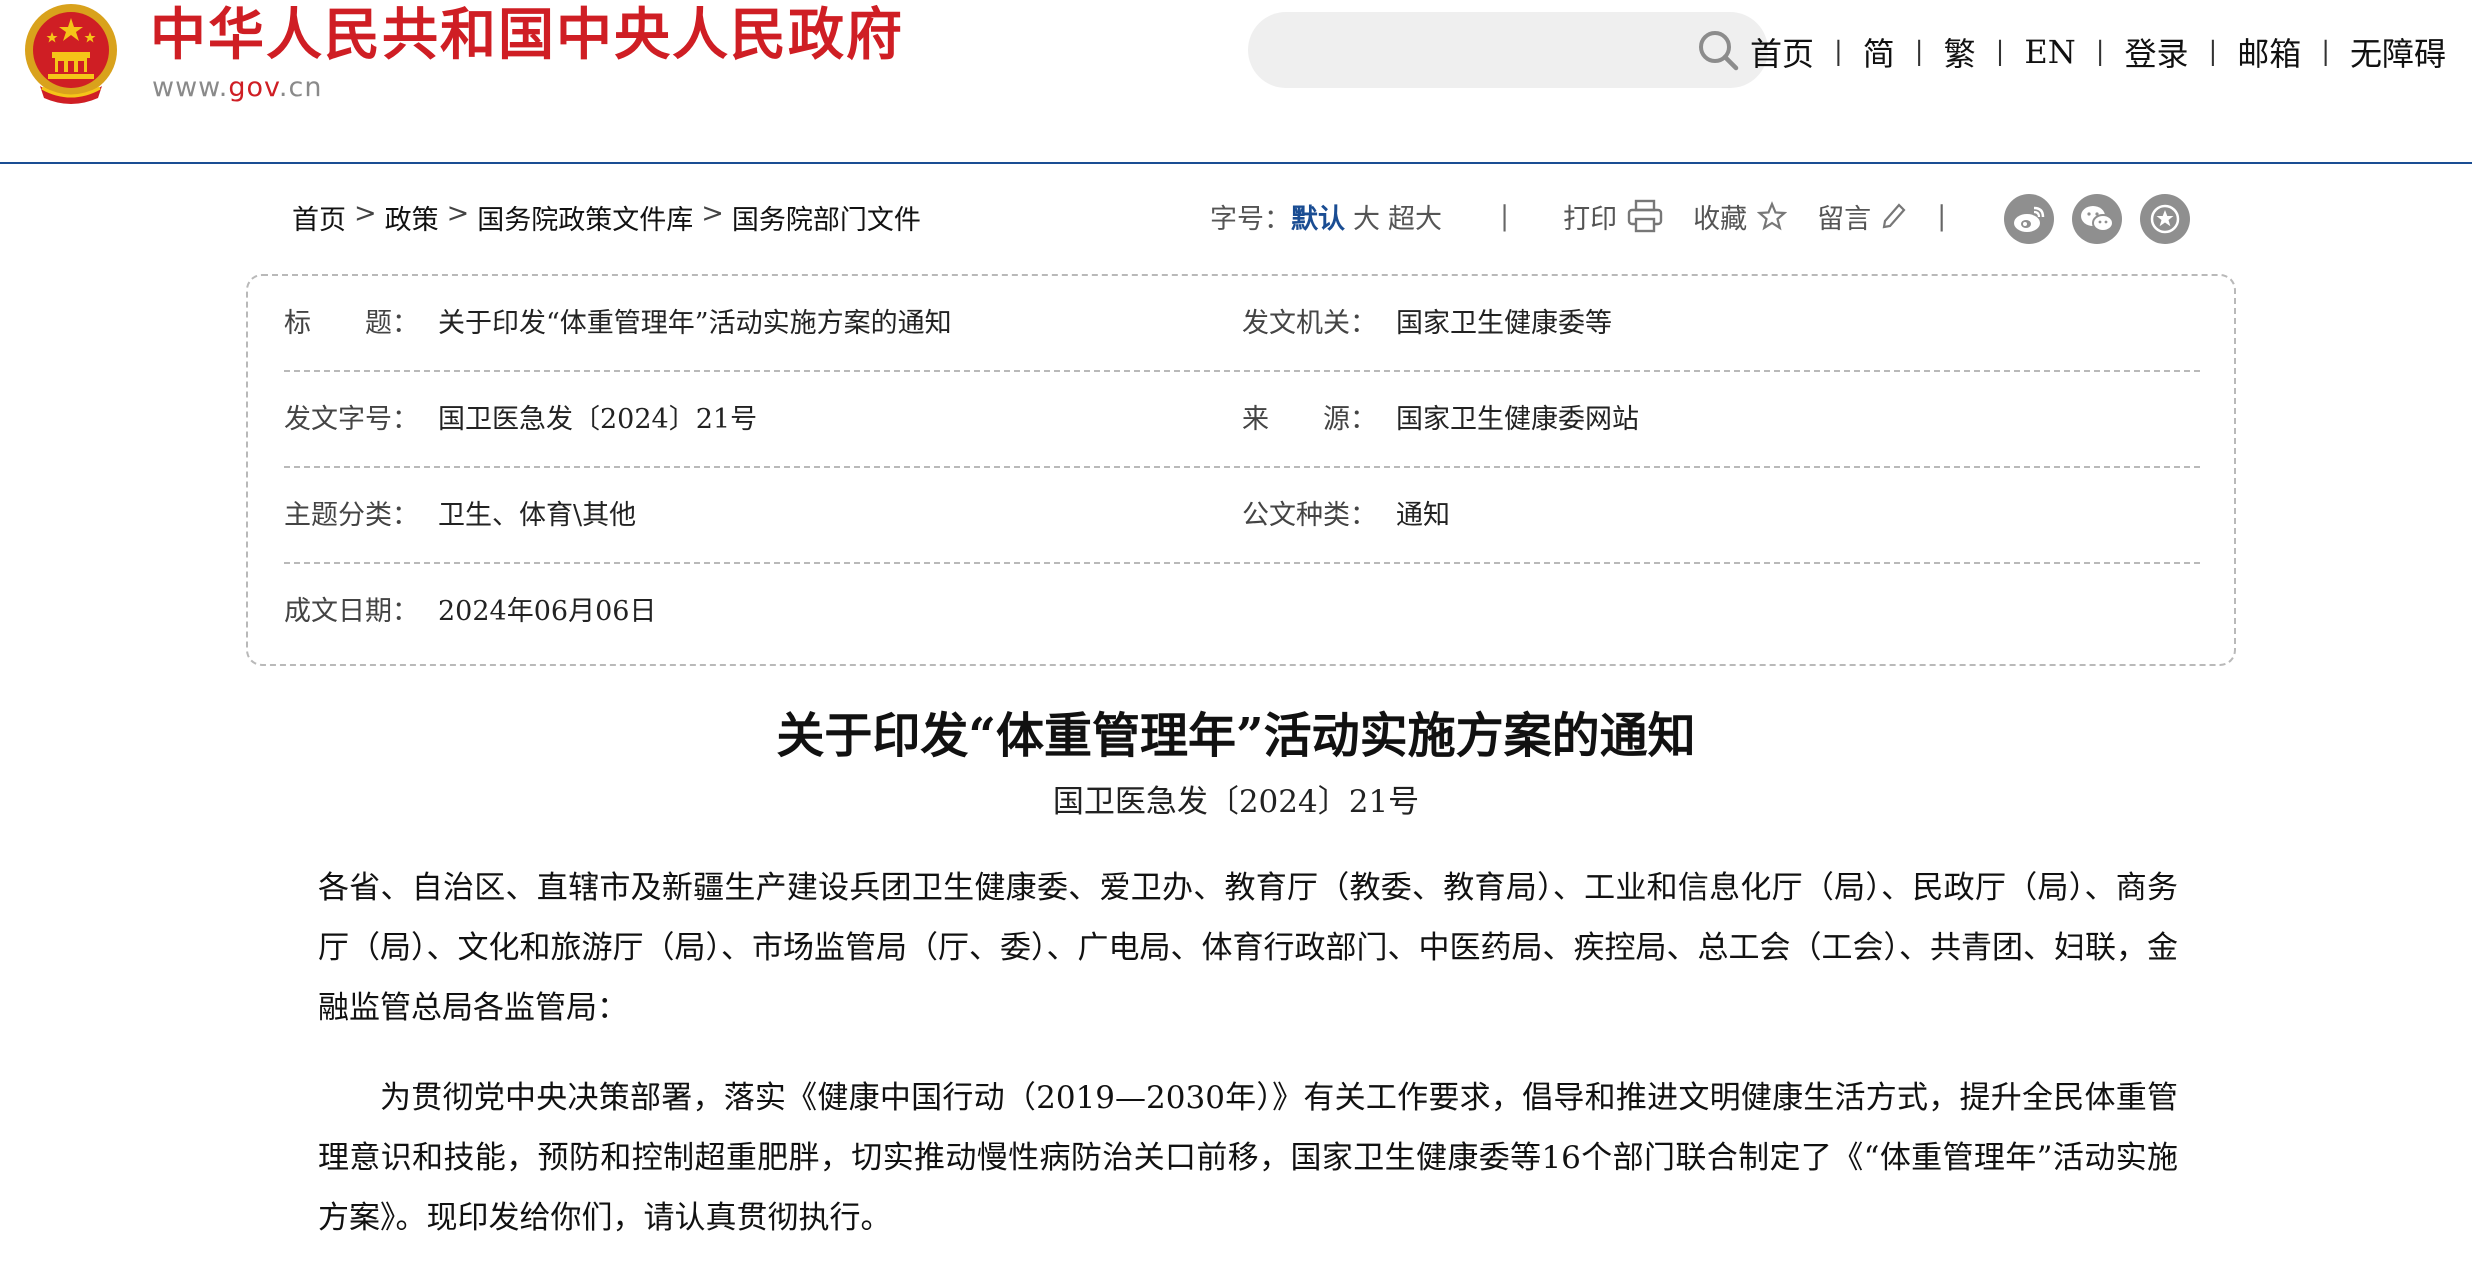 The height and width of the screenshot is (1270, 2472). What do you see at coordinates (2156, 52) in the screenshot?
I see `nav-login: 登录` at bounding box center [2156, 52].